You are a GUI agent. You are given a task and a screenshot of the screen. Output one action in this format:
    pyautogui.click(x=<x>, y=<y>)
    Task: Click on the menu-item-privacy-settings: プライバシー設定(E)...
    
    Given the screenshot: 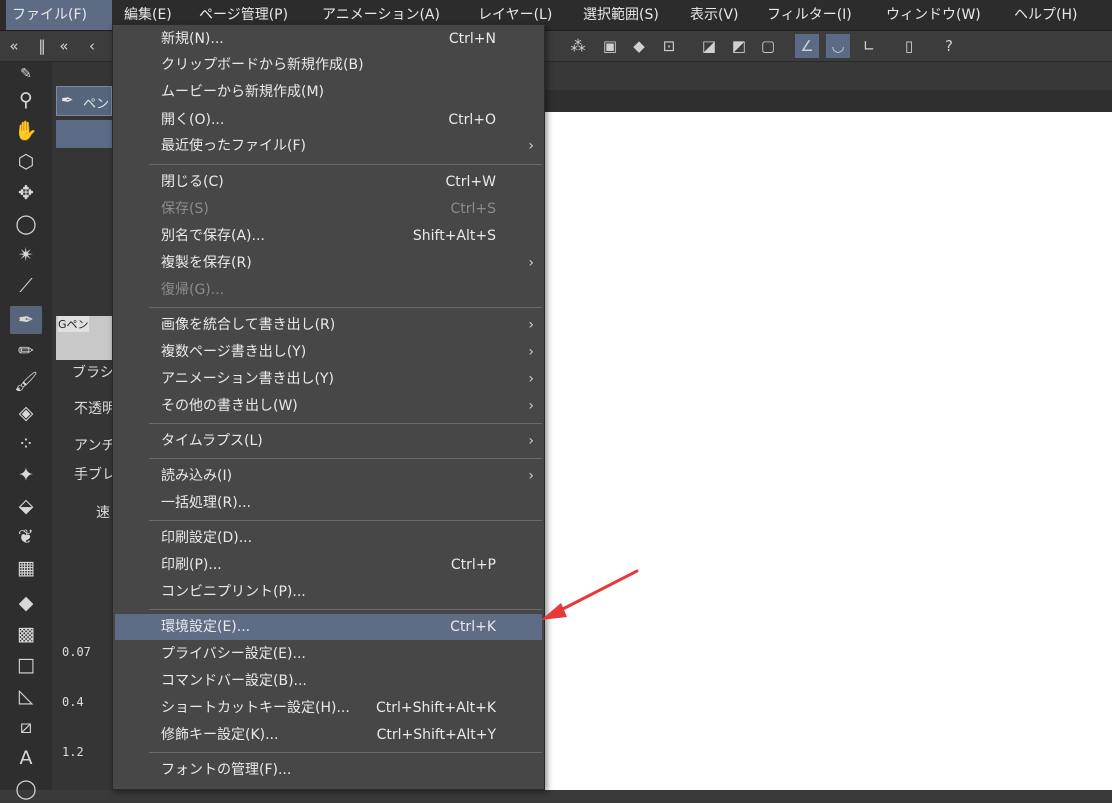 What is the action you would take?
    pyautogui.click(x=328, y=654)
    